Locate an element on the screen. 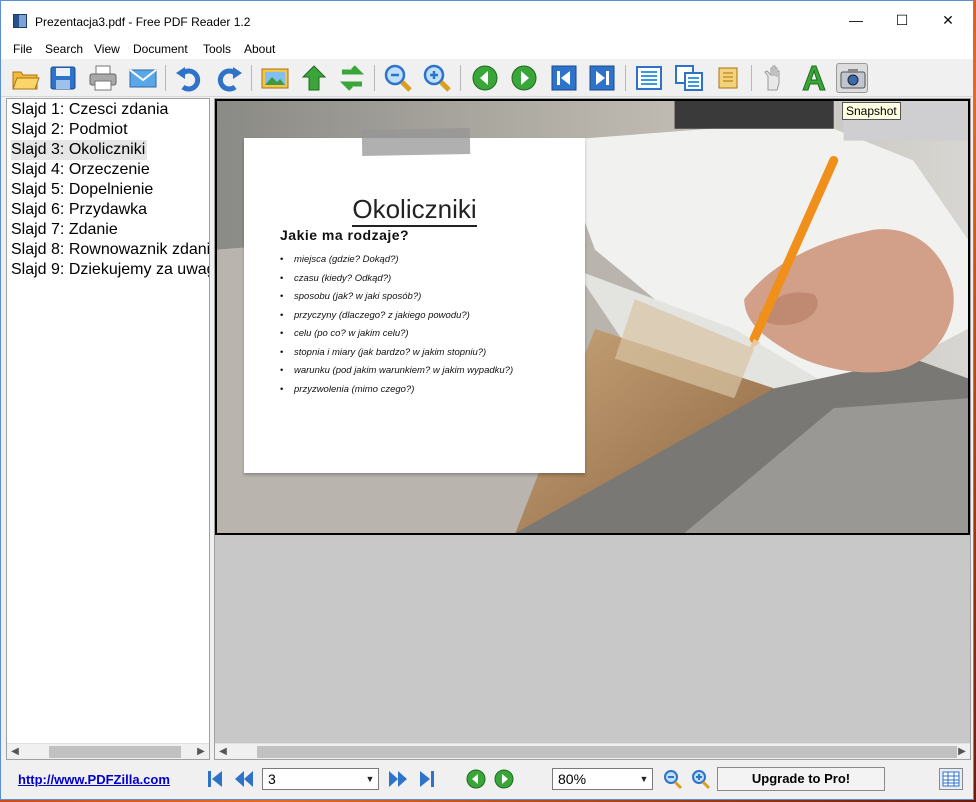 Image resolution: width=976 pixels, height=802 pixels. email-icon is located at coordinates (143, 78).